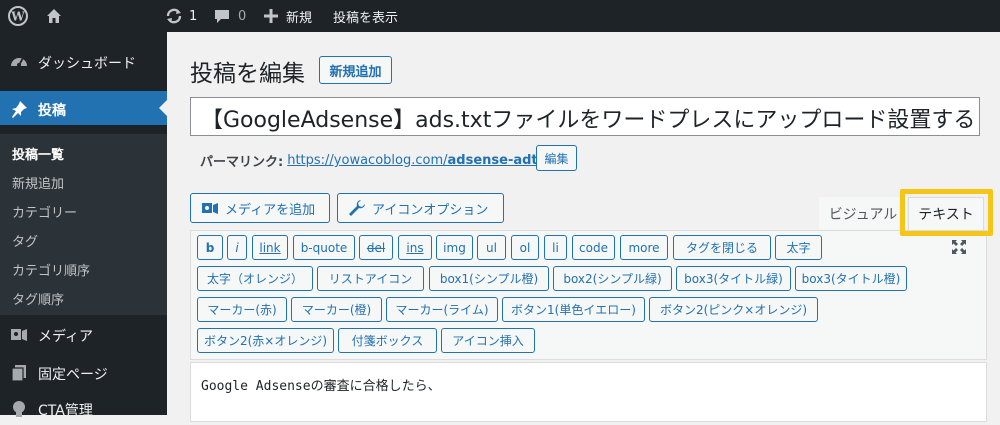  What do you see at coordinates (242, 309) in the screenshot?
I see `qt-marker-red: マーカー(赤)` at bounding box center [242, 309].